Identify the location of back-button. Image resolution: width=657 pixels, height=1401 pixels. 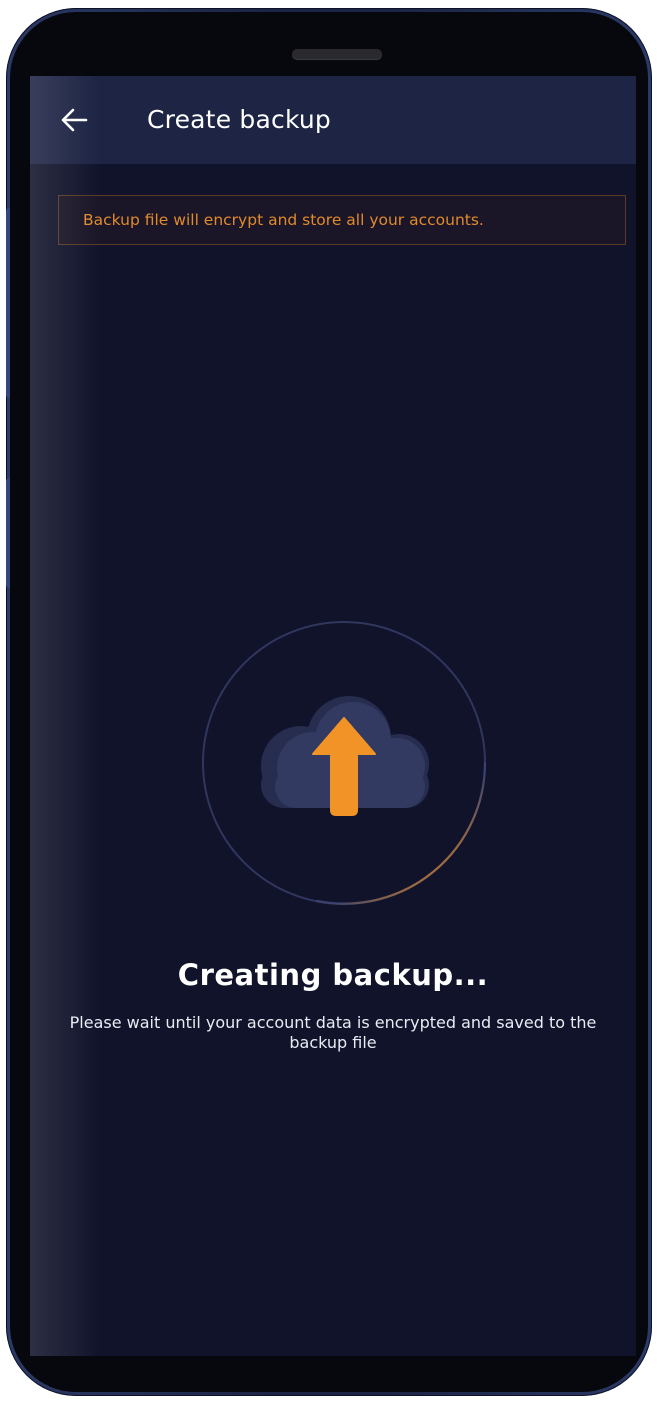
(74, 120).